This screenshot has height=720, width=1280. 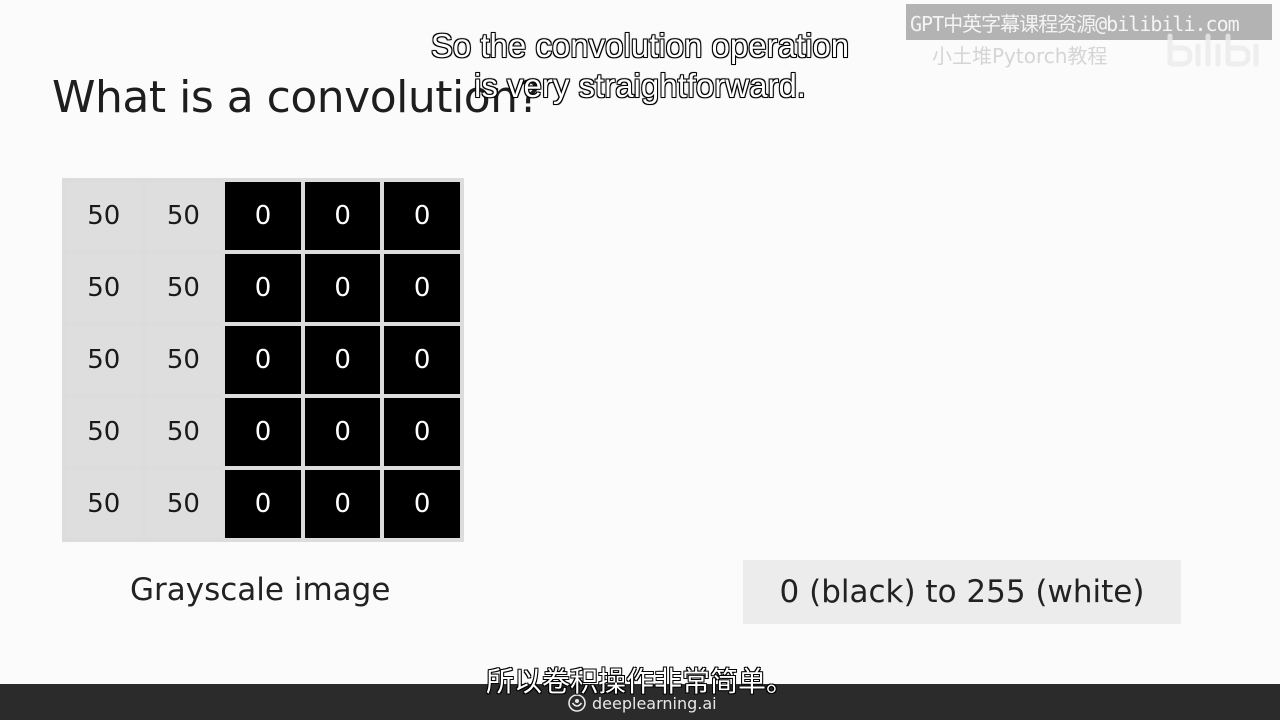 What do you see at coordinates (260, 590) in the screenshot?
I see `grid-caption: Grayscale image` at bounding box center [260, 590].